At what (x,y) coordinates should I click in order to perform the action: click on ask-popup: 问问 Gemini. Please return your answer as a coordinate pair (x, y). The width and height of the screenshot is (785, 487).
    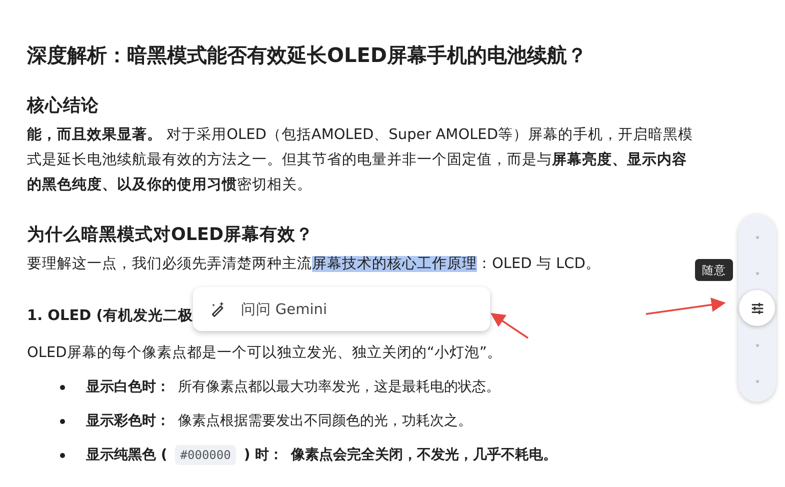
    Looking at the image, I should click on (341, 309).